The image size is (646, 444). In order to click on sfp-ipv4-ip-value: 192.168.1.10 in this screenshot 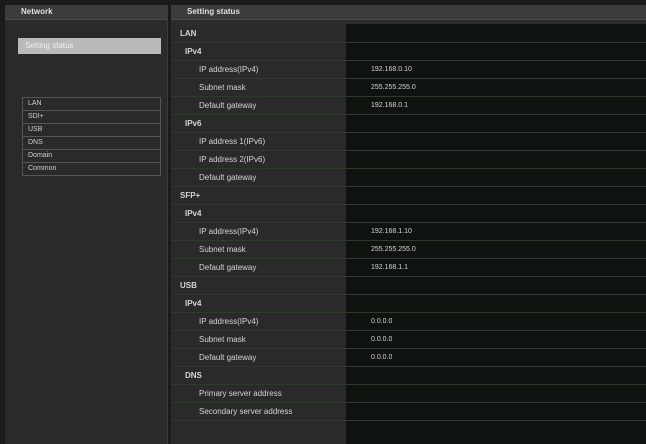, I will do `click(391, 231)`.